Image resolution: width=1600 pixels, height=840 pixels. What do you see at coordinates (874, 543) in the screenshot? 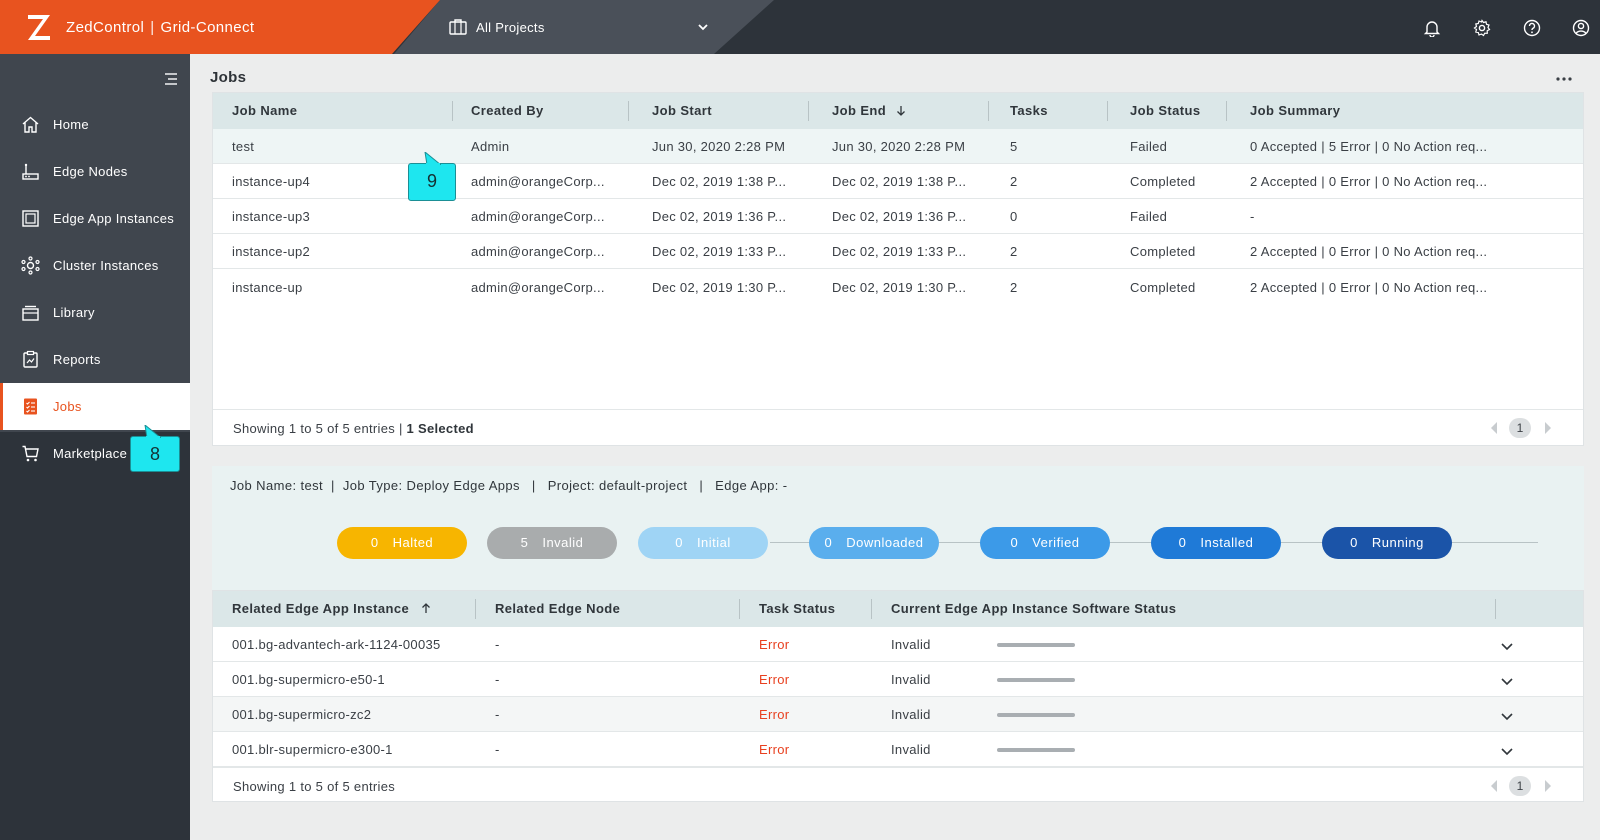
I see `status-pill-downloaded: 0 Downloaded` at bounding box center [874, 543].